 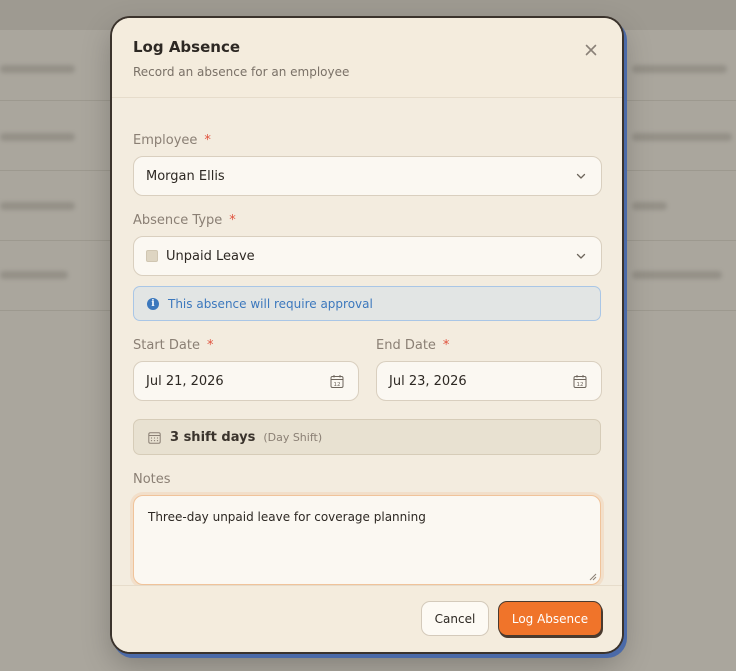 I want to click on employee-select-value: Morgan Ellis, so click(x=185, y=176).